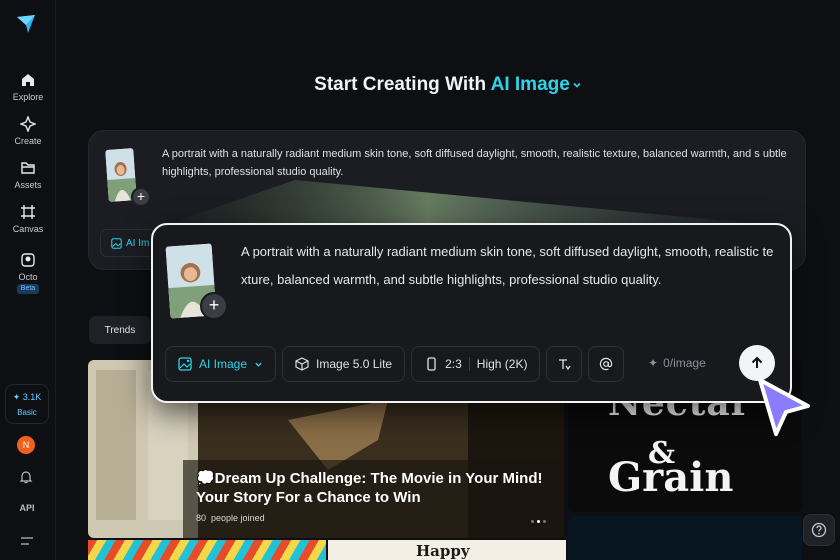 The width and height of the screenshot is (840, 560). Describe the element at coordinates (443, 551) in the screenshot. I see `card-caption: Happy` at that location.